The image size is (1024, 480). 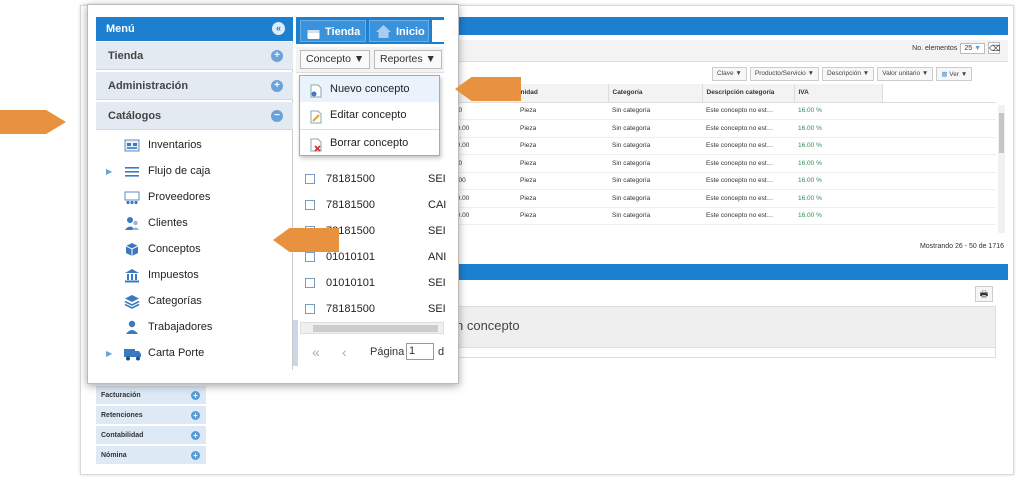 What do you see at coordinates (194, 249) in the screenshot?
I see `menu-item-conceptos: Conceptos` at bounding box center [194, 249].